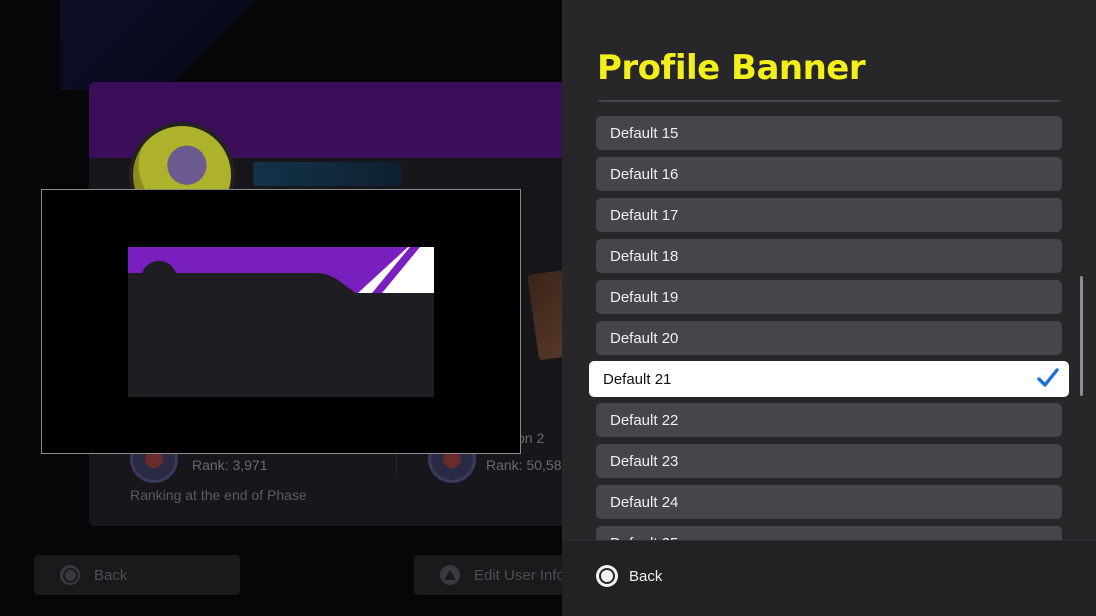  Describe the element at coordinates (327, 174) in the screenshot. I see `player-name-bar` at that location.